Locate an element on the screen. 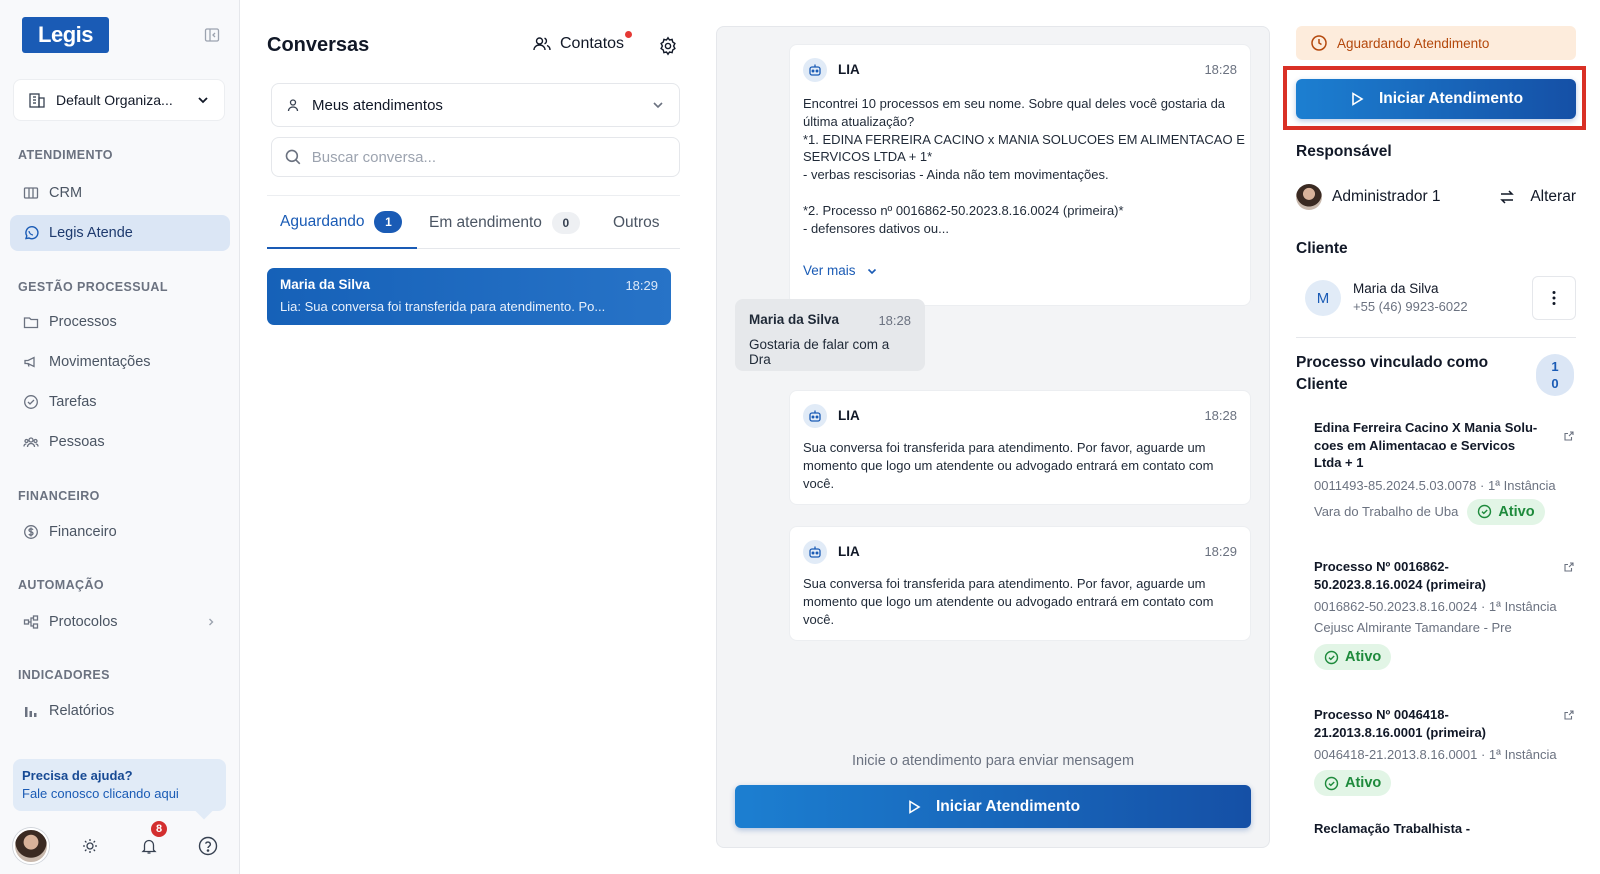  status-badge-label: Ativo is located at coordinates (1363, 657).